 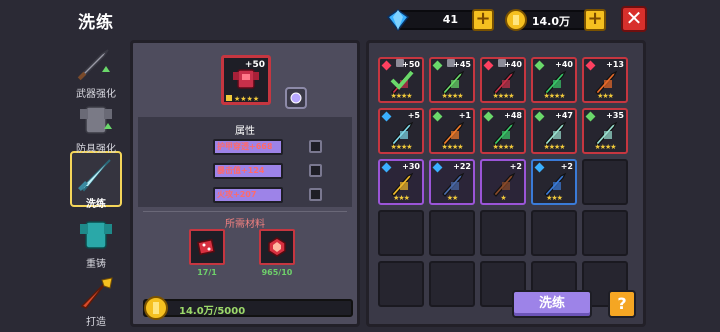 What do you see at coordinates (595, 20) in the screenshot?
I see `add-gold-button: +` at bounding box center [595, 20].